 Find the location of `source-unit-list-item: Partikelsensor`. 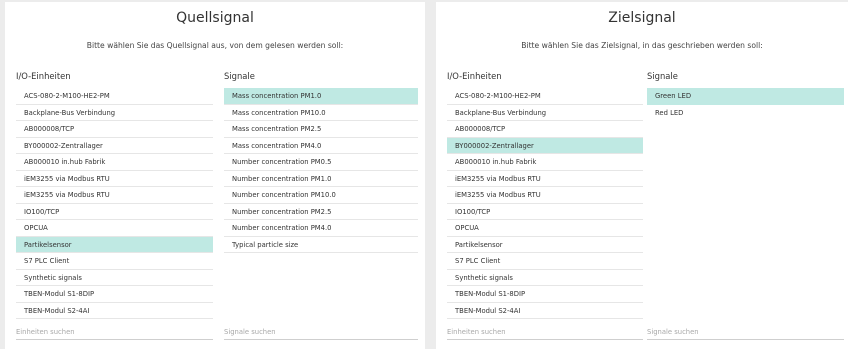

source-unit-list-item: Partikelsensor is located at coordinates (114, 244).